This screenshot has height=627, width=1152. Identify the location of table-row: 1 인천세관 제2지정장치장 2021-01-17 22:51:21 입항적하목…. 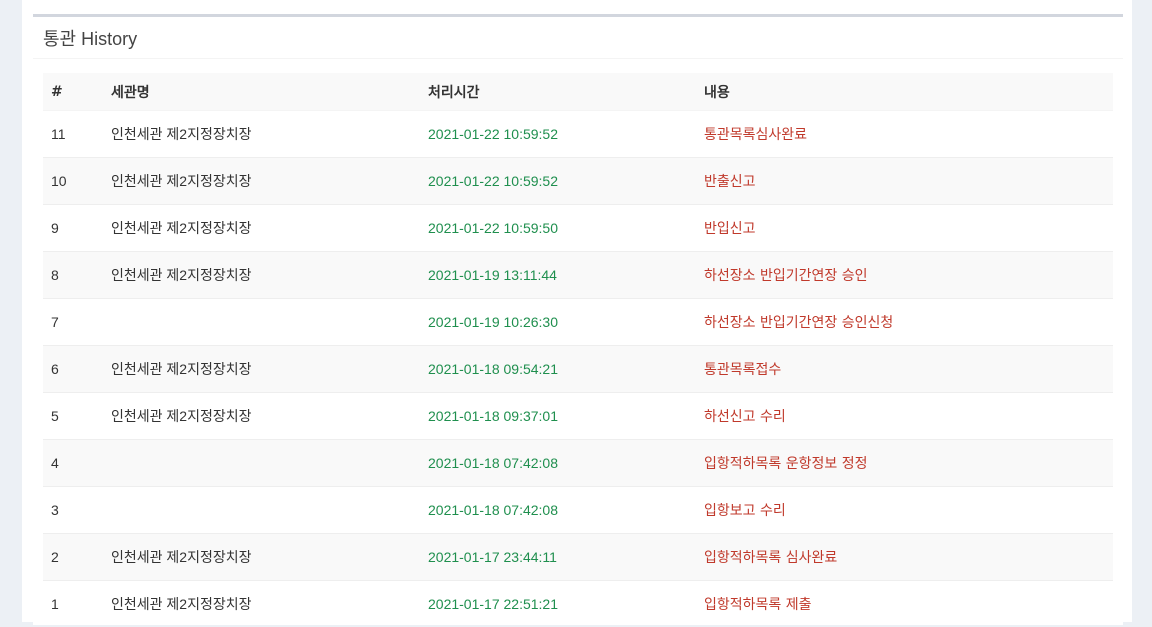
(578, 604).